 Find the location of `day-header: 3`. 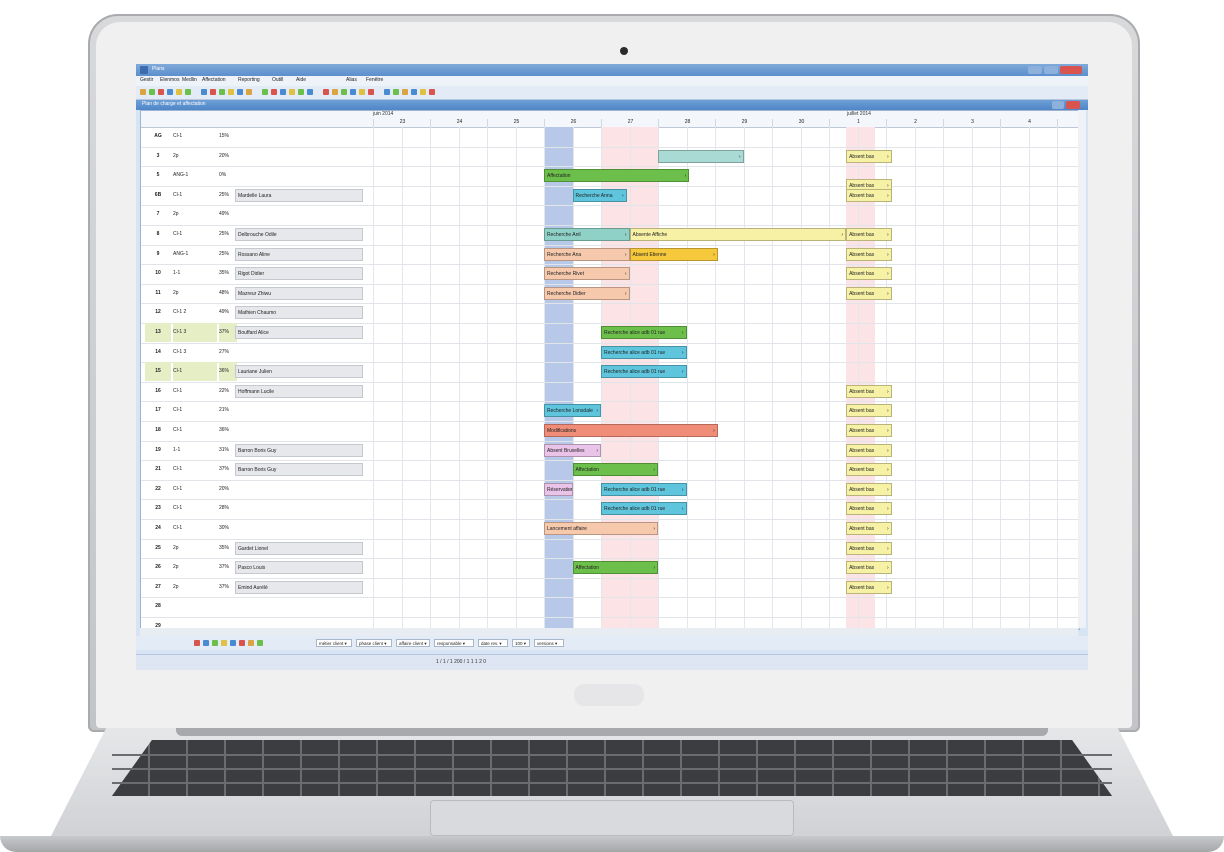

day-header: 3 is located at coordinates (972, 123).